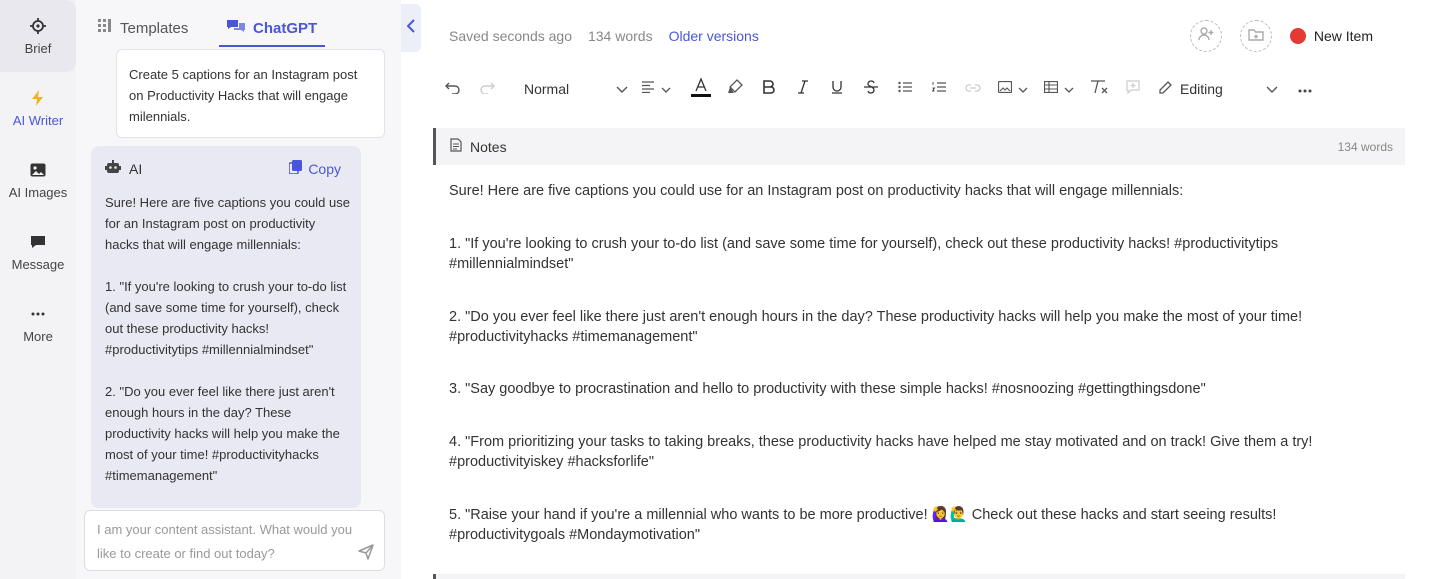 The height and width of the screenshot is (579, 1431). I want to click on numbered-list-button, so click(939, 89).